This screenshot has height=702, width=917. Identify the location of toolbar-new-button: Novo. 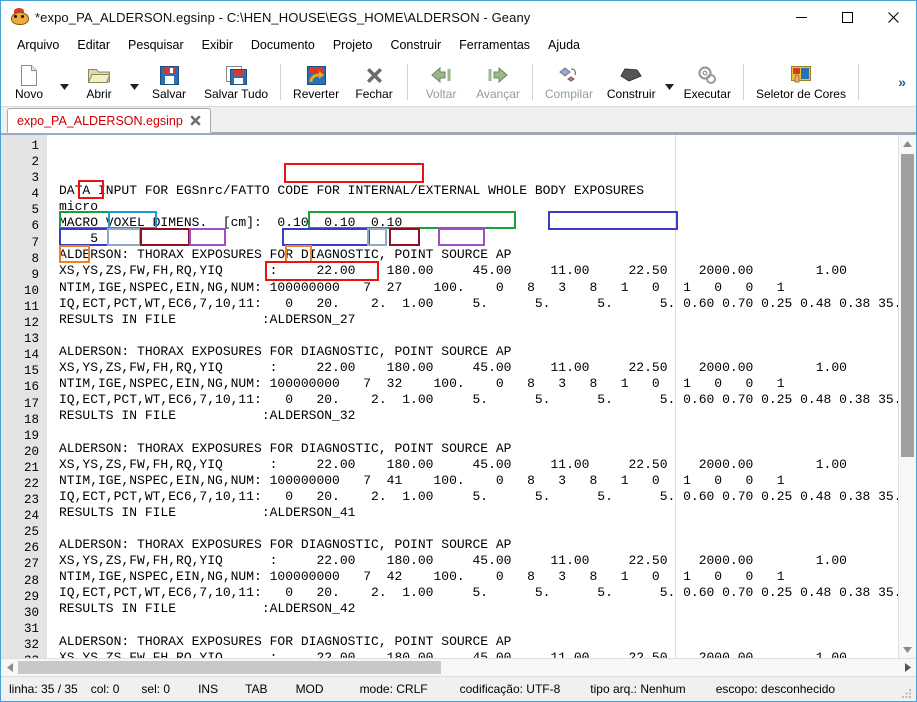
(29, 82).